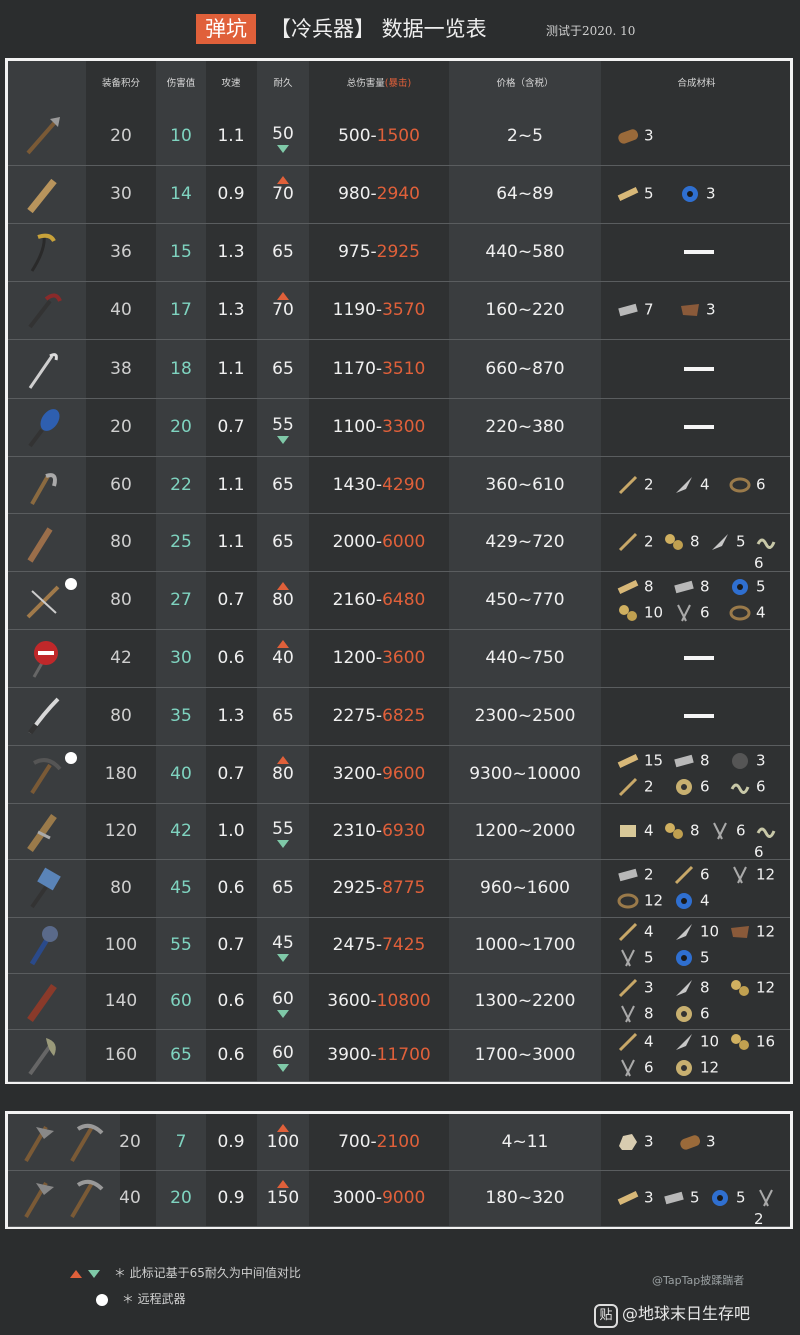  Describe the element at coordinates (379, 485) in the screenshot. I see `total-damage-cell: 1430-4290` at that location.